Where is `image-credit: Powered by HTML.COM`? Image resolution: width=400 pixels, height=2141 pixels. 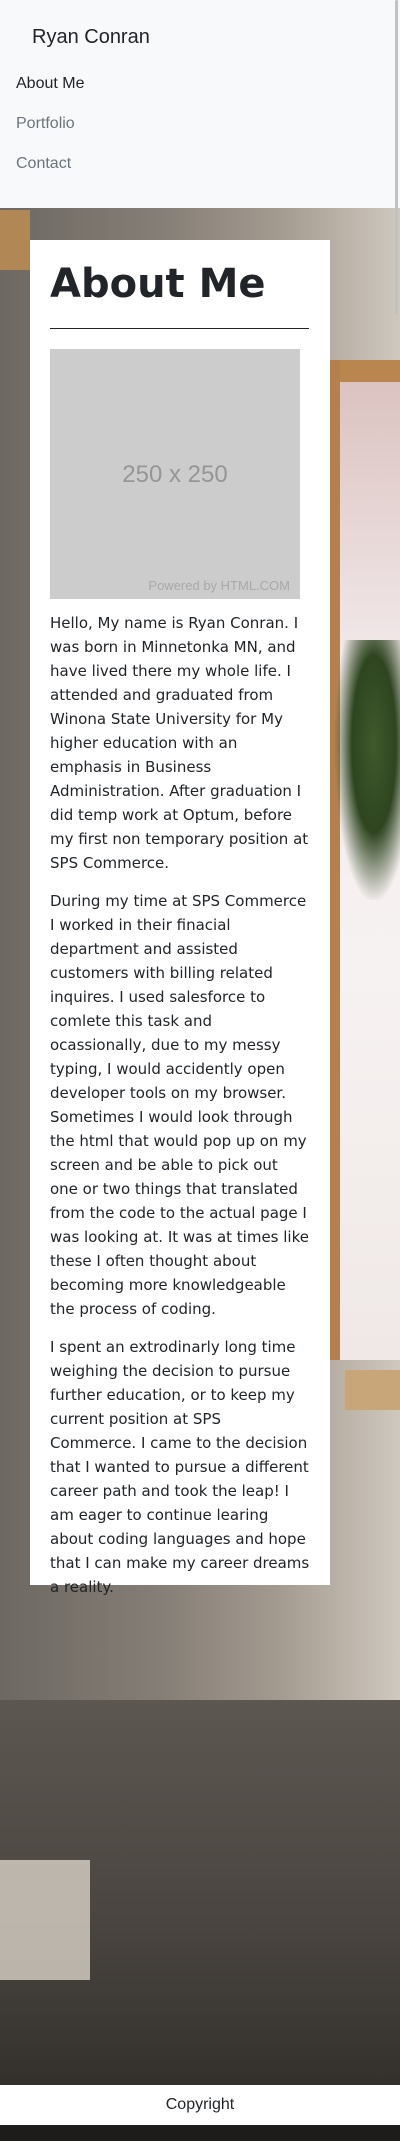 image-credit: Powered by HTML.COM is located at coordinates (219, 585).